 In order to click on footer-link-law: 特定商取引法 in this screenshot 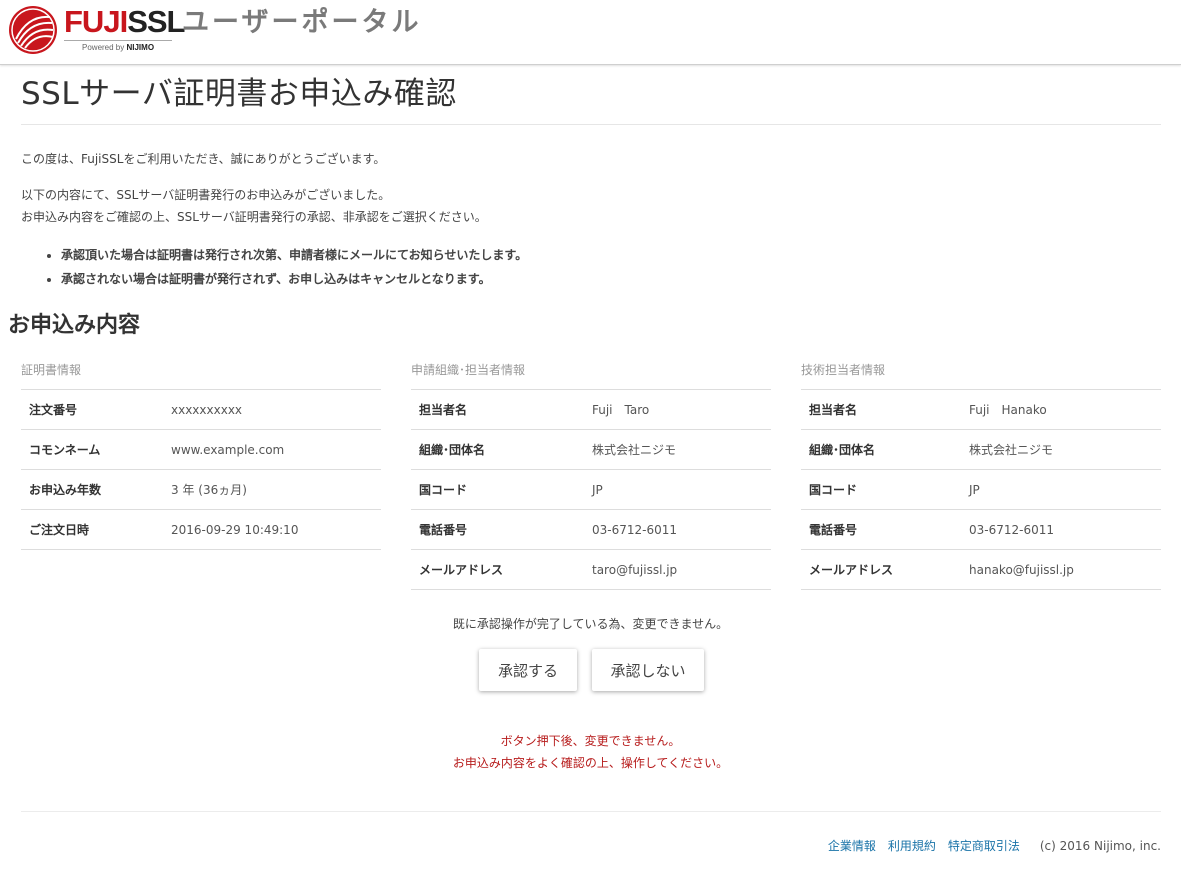, I will do `click(984, 846)`.